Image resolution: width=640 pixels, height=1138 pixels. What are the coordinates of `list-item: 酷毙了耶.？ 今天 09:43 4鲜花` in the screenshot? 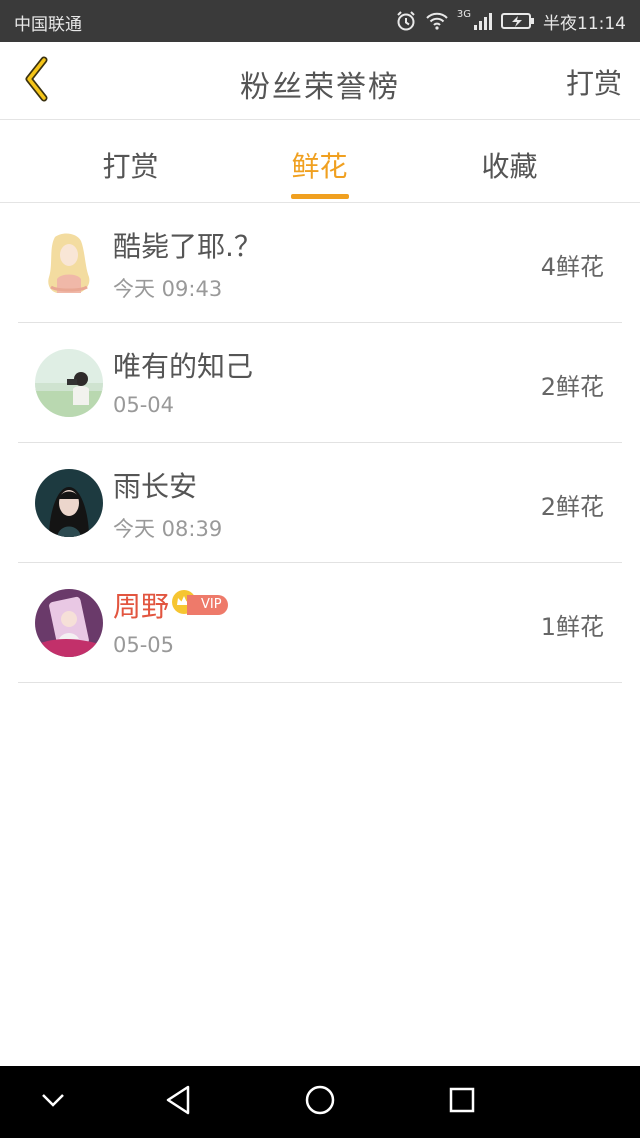 It's located at (320, 263).